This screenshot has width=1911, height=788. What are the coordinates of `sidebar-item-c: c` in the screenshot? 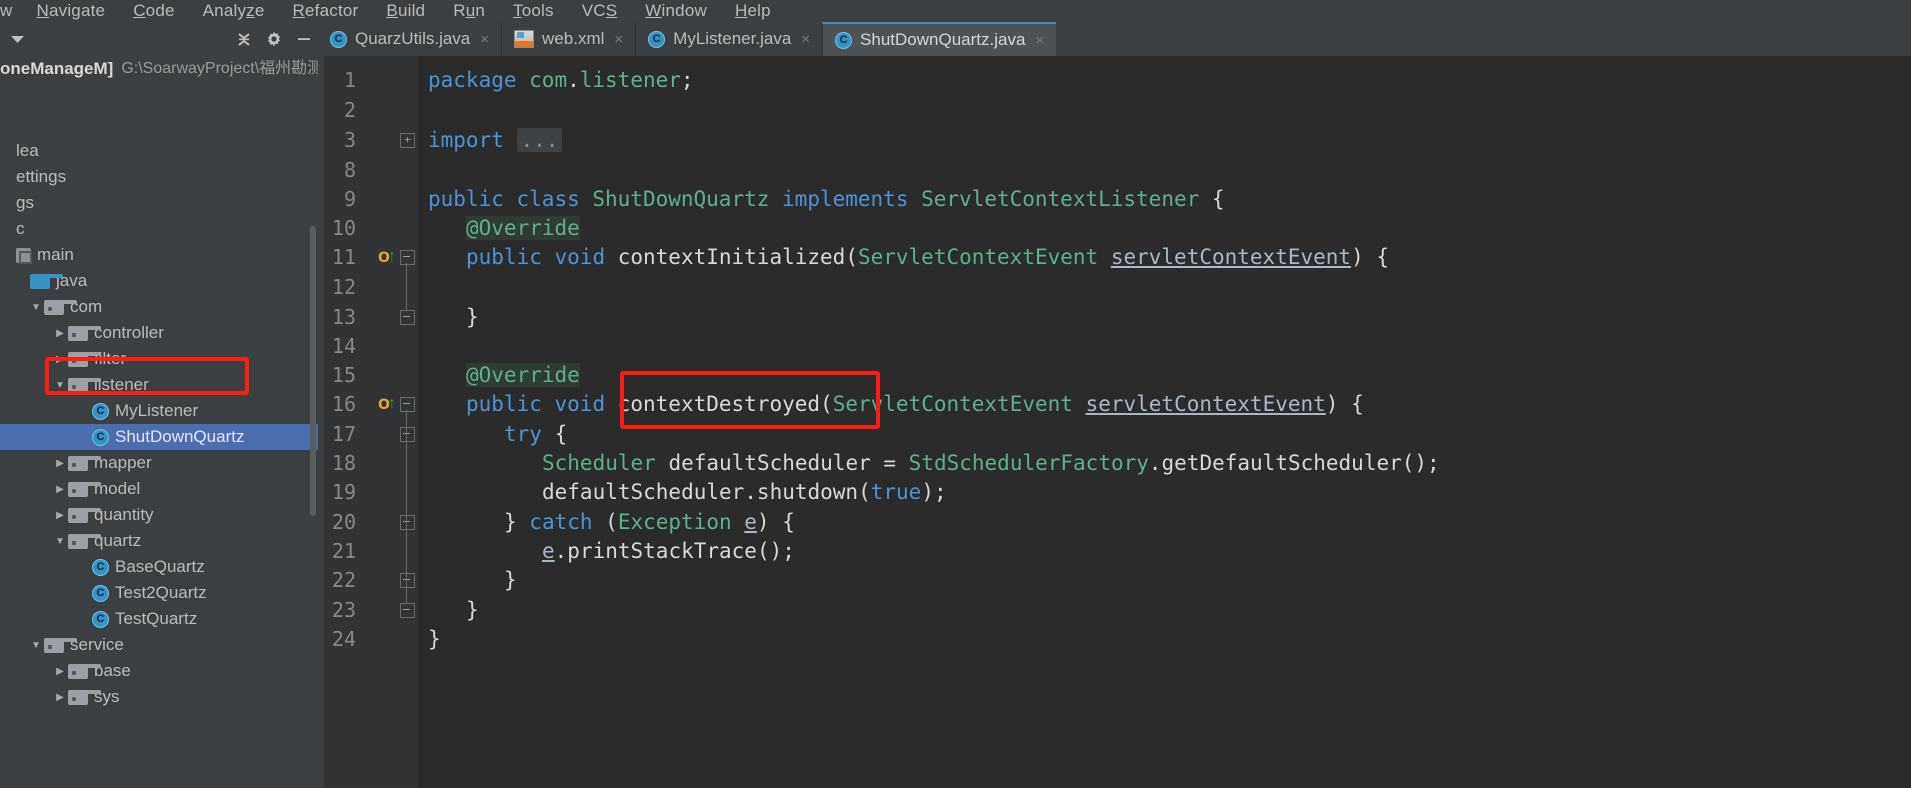 It's located at (159, 229).